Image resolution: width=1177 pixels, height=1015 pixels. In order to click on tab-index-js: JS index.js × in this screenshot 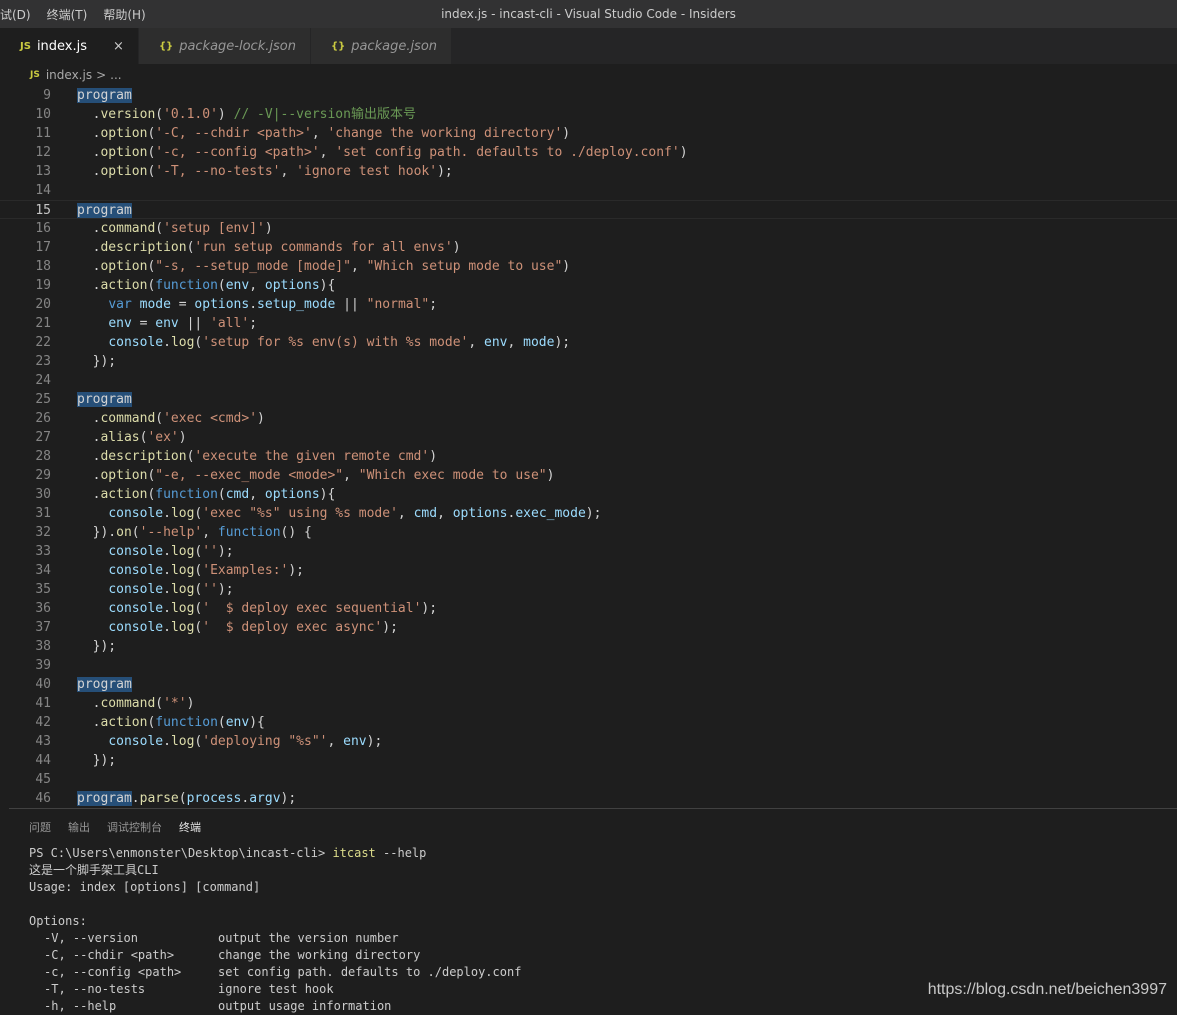, I will do `click(69, 46)`.